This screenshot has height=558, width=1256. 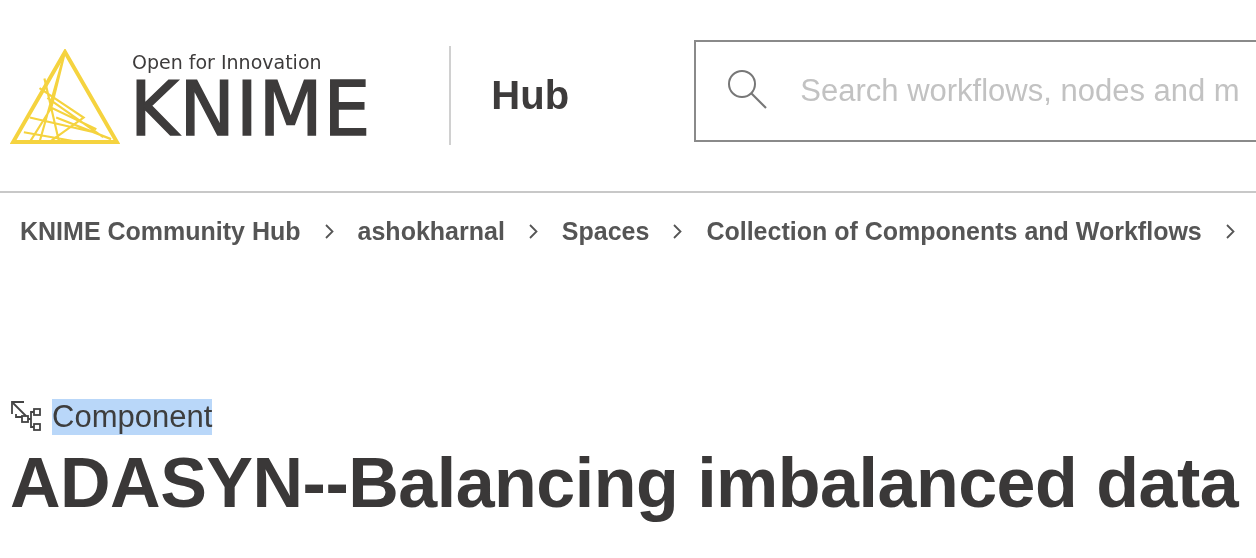 What do you see at coordinates (27, 417) in the screenshot?
I see `component-icon` at bounding box center [27, 417].